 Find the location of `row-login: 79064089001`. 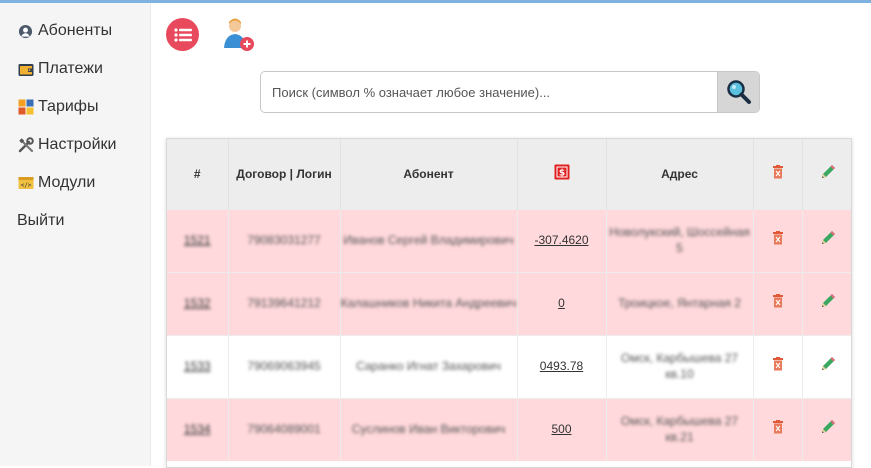

row-login: 79064089001 is located at coordinates (284, 428).